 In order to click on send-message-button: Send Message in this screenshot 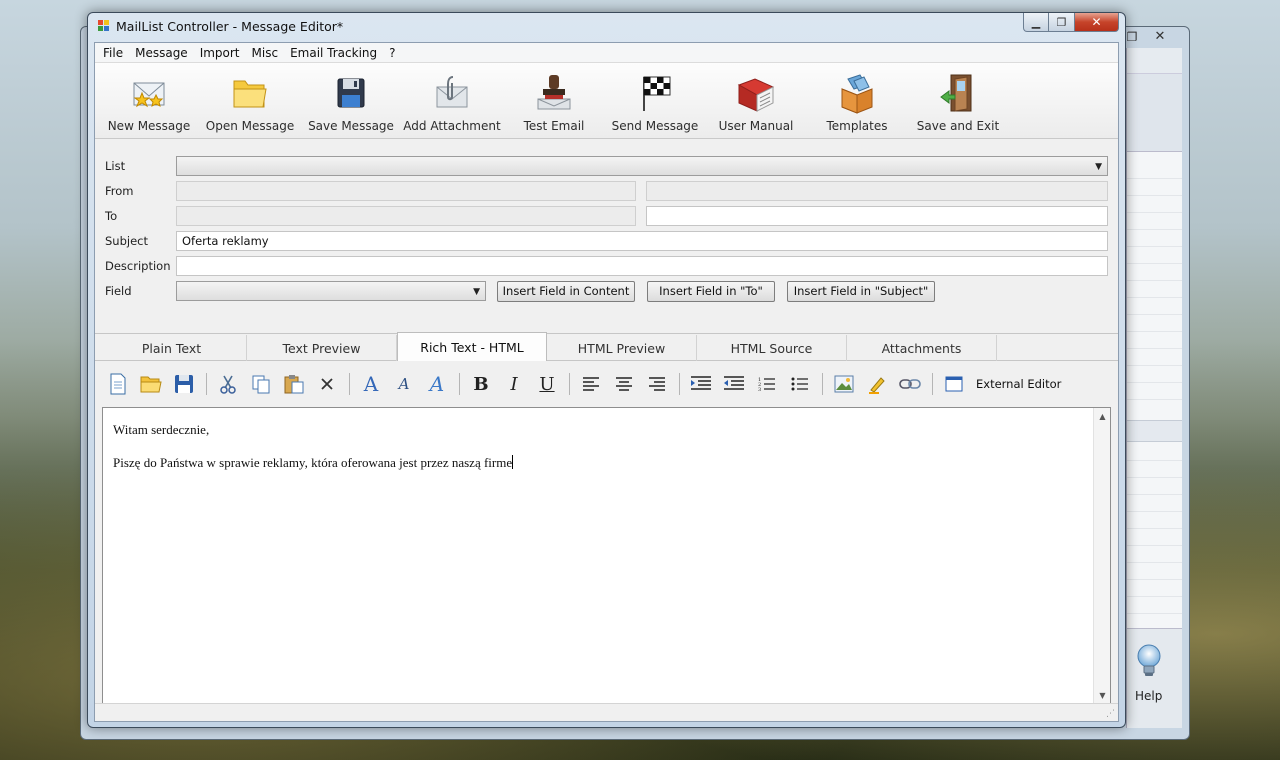, I will do `click(655, 101)`.